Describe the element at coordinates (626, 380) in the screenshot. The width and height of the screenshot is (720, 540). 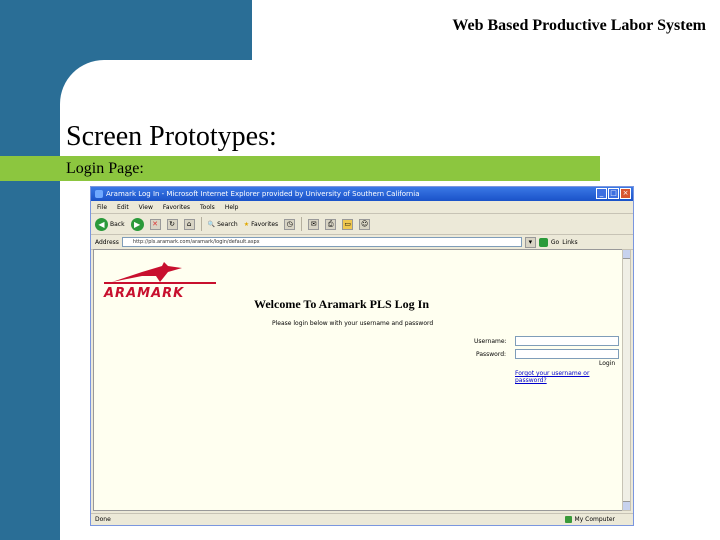
I see `vertical-scrollbar` at that location.